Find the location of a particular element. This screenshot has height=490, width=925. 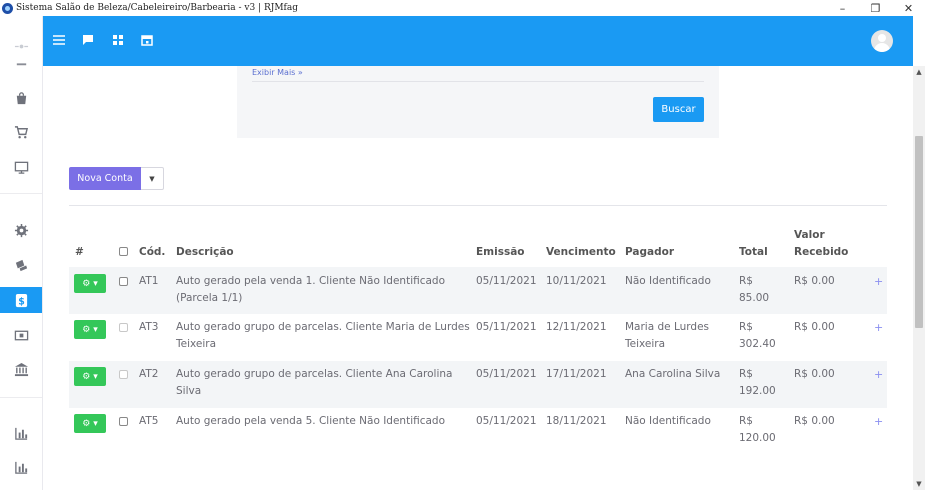

row-code: AT1 is located at coordinates (149, 281).